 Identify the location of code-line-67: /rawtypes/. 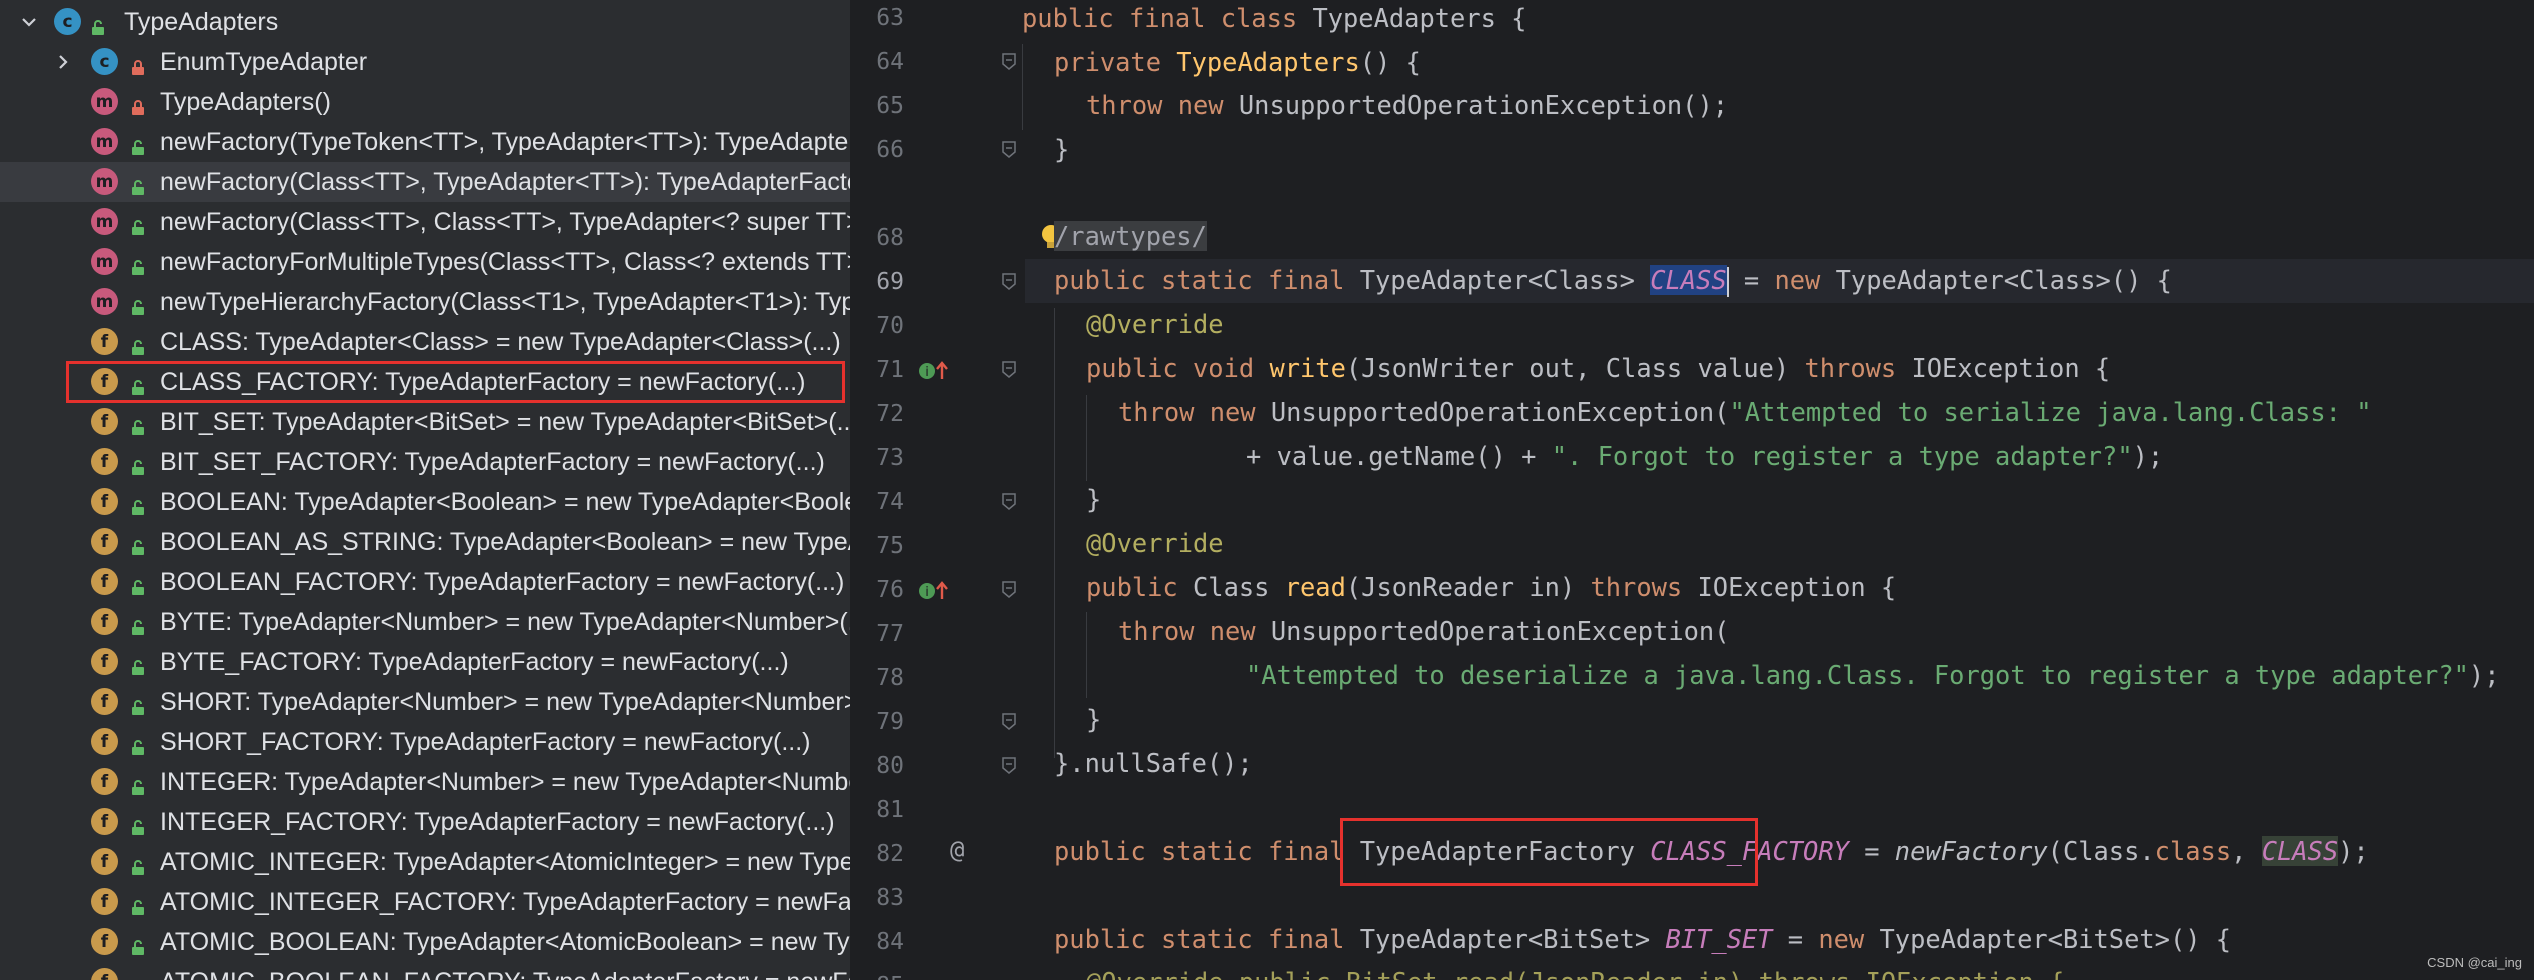
(1130, 236).